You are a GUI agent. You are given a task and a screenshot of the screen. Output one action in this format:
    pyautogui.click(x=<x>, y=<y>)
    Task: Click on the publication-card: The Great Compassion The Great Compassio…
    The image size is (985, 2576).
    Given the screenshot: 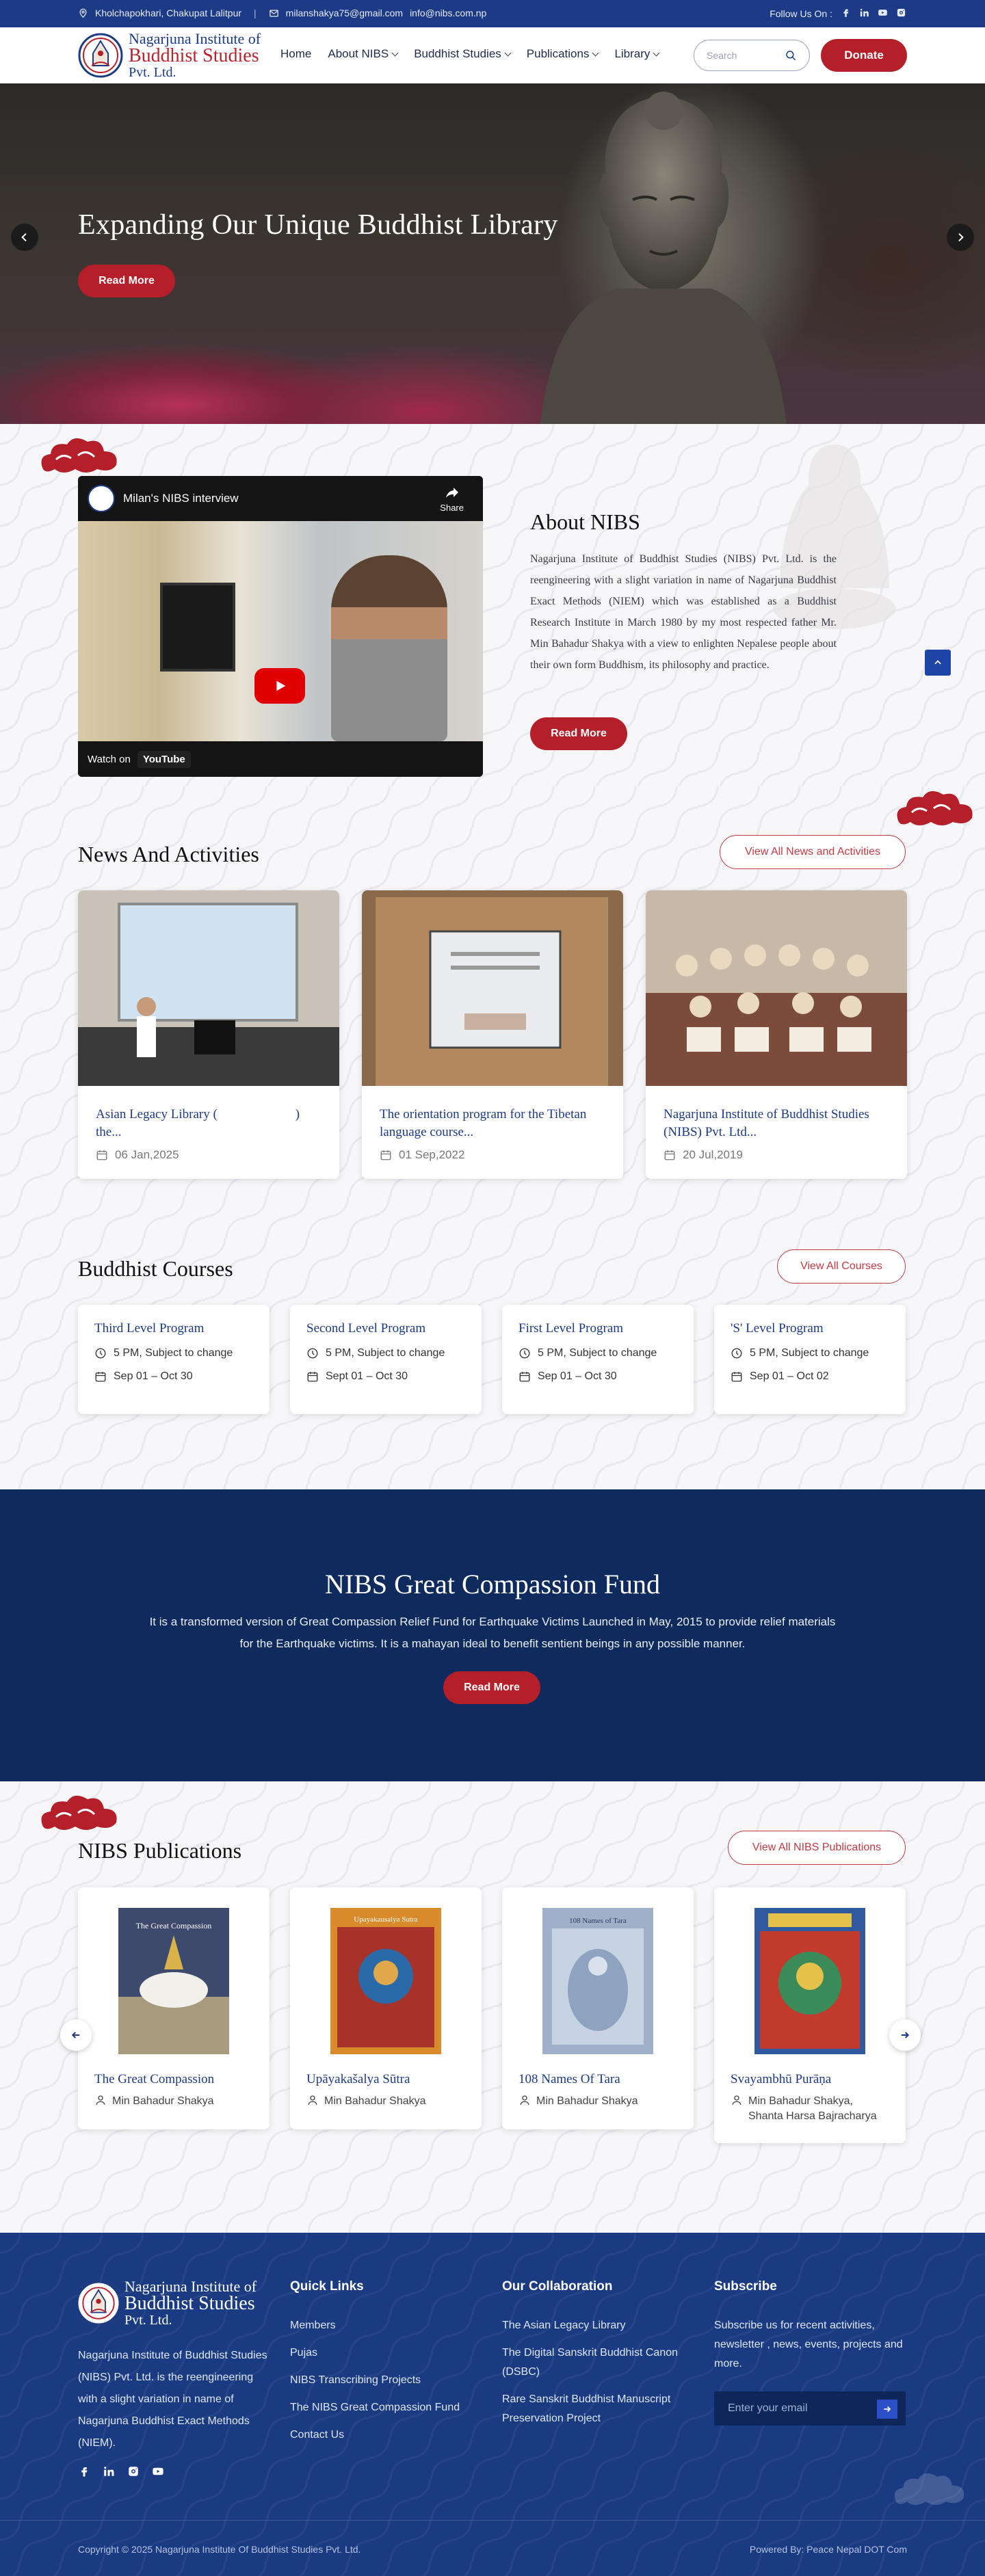 What is the action you would take?
    pyautogui.click(x=174, y=2008)
    